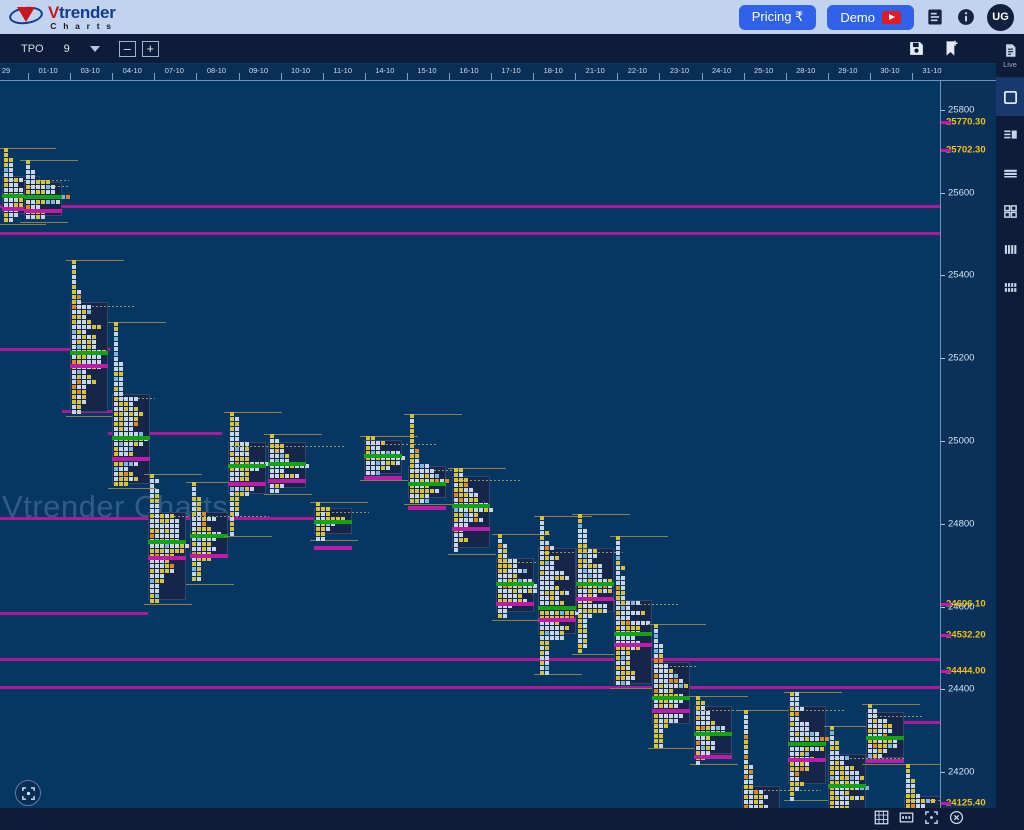 The width and height of the screenshot is (1024, 830). Describe the element at coordinates (94, 48) in the screenshot. I see `chevron-down-icon` at that location.